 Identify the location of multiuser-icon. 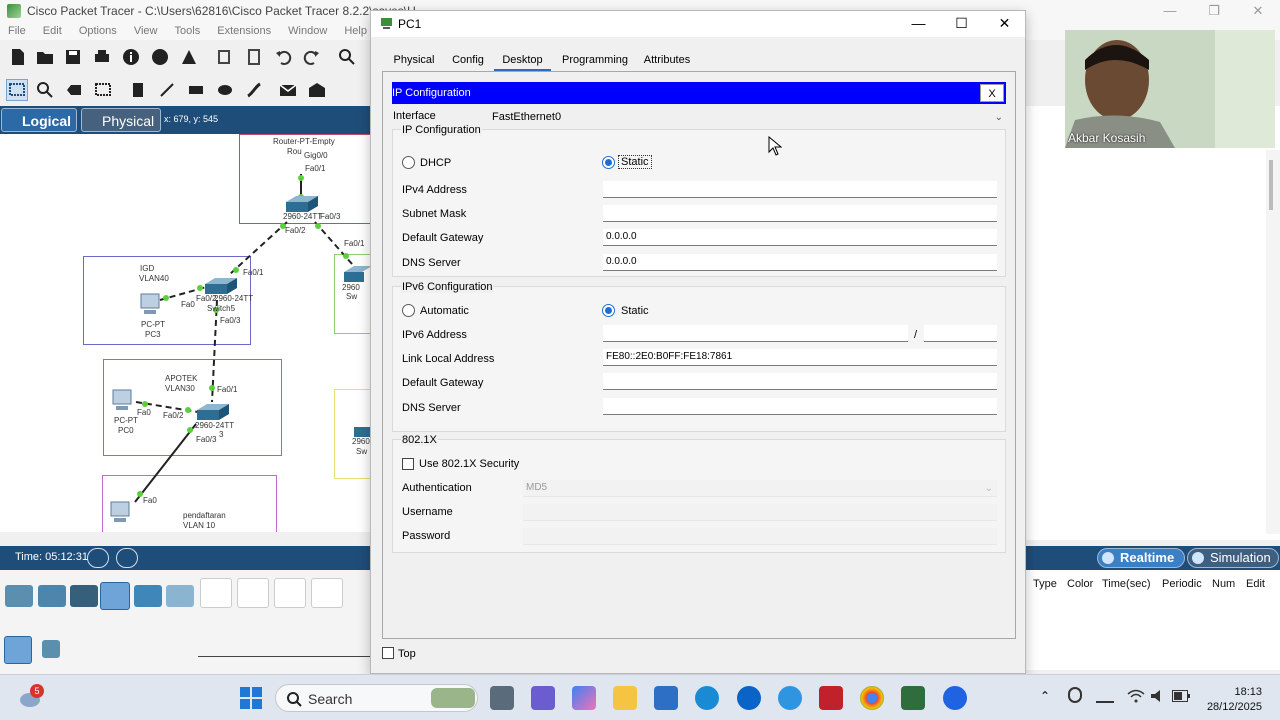
(180, 596).